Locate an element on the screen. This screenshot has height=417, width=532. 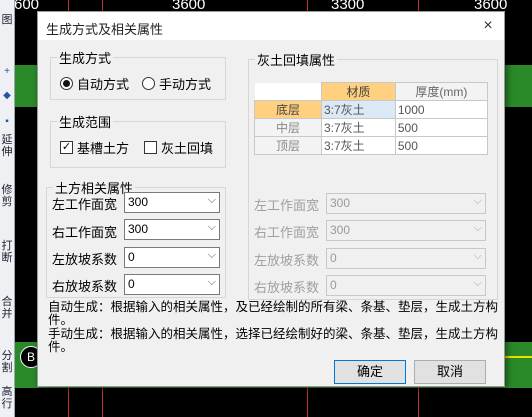
toolbar-extend-1: 延 is located at coordinates (7, 140).